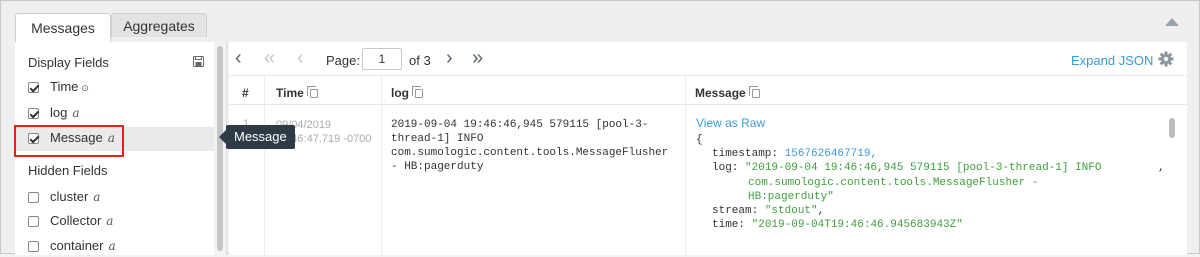  I want to click on view-as-raw-link: View as Raw, so click(730, 123).